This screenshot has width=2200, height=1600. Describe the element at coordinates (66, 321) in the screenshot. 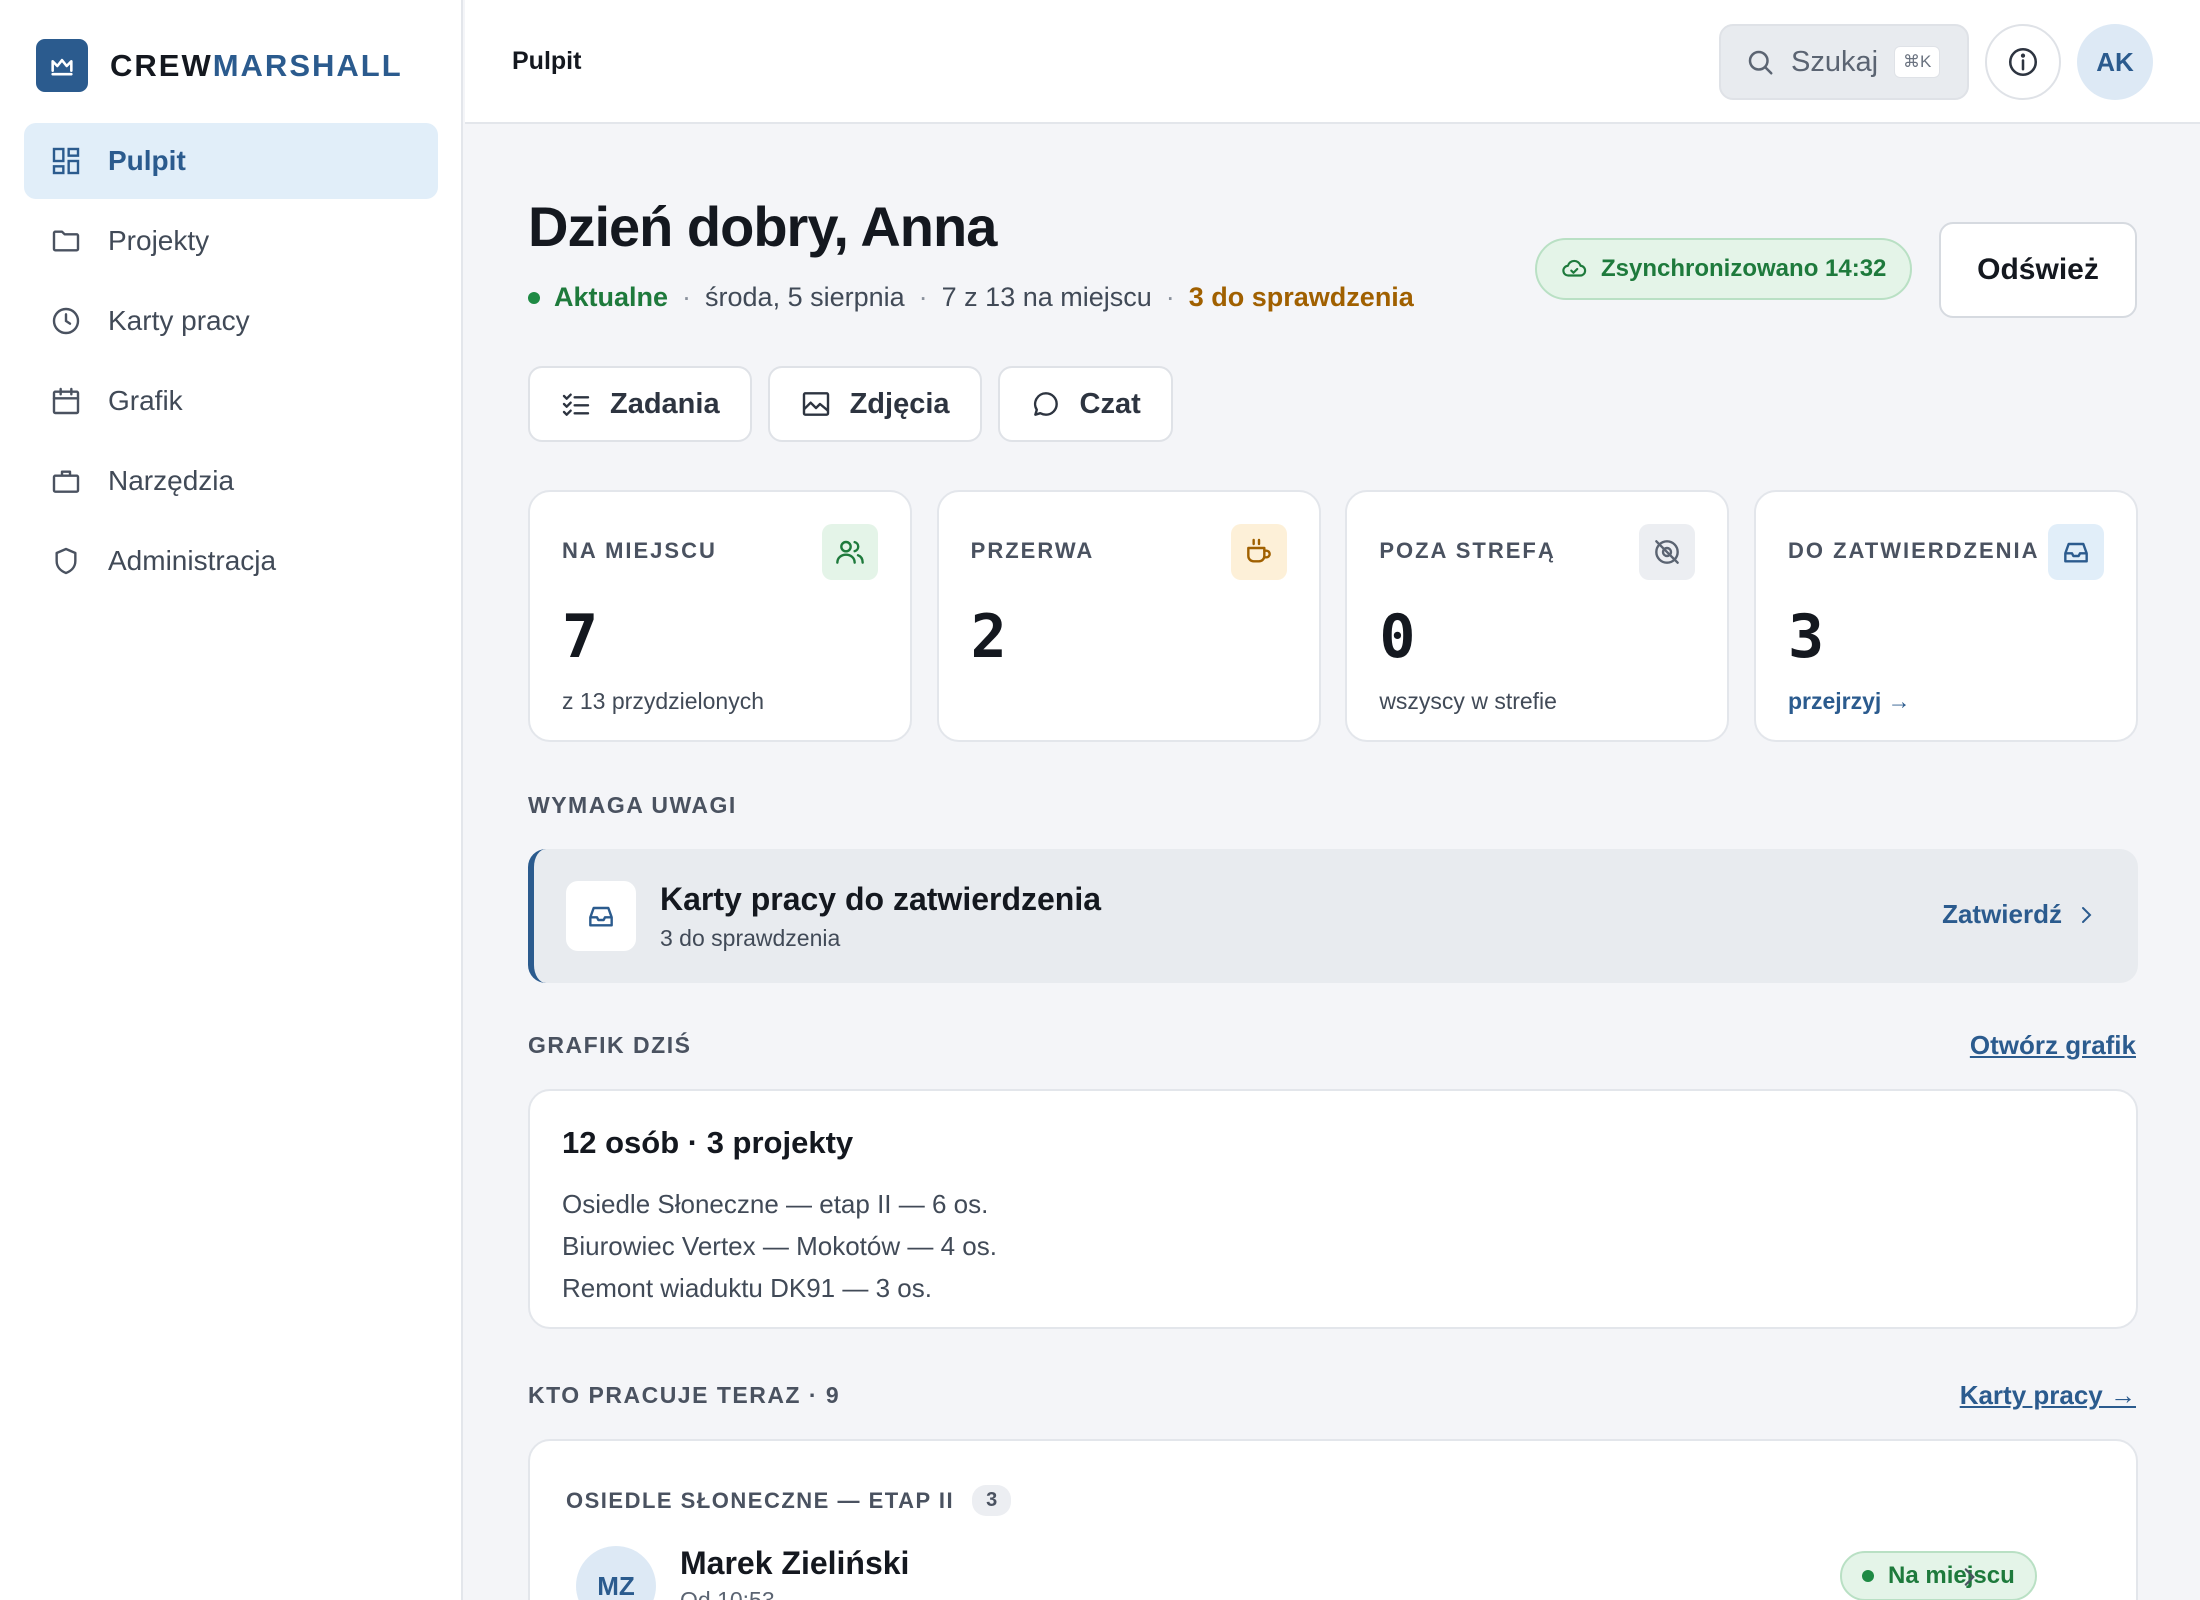

I see `clock-icon` at that location.